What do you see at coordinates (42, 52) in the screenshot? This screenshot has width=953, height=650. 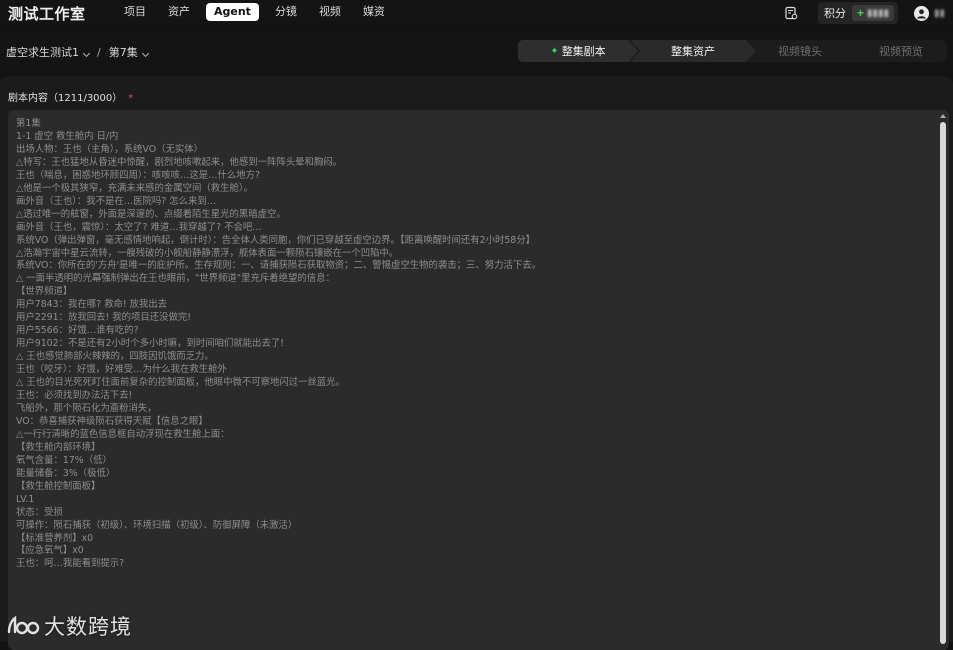 I see `project-name: 虚空求生测试1` at bounding box center [42, 52].